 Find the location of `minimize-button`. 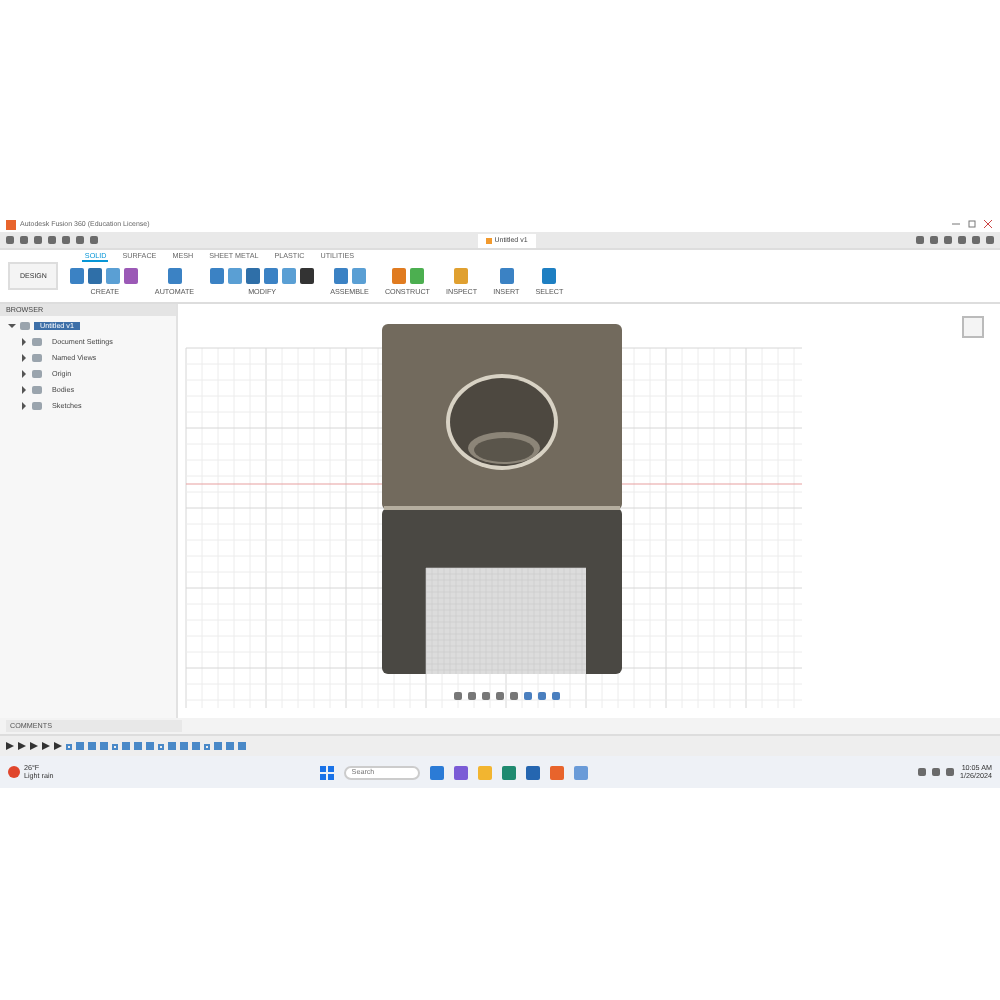

minimize-button is located at coordinates (956, 224).